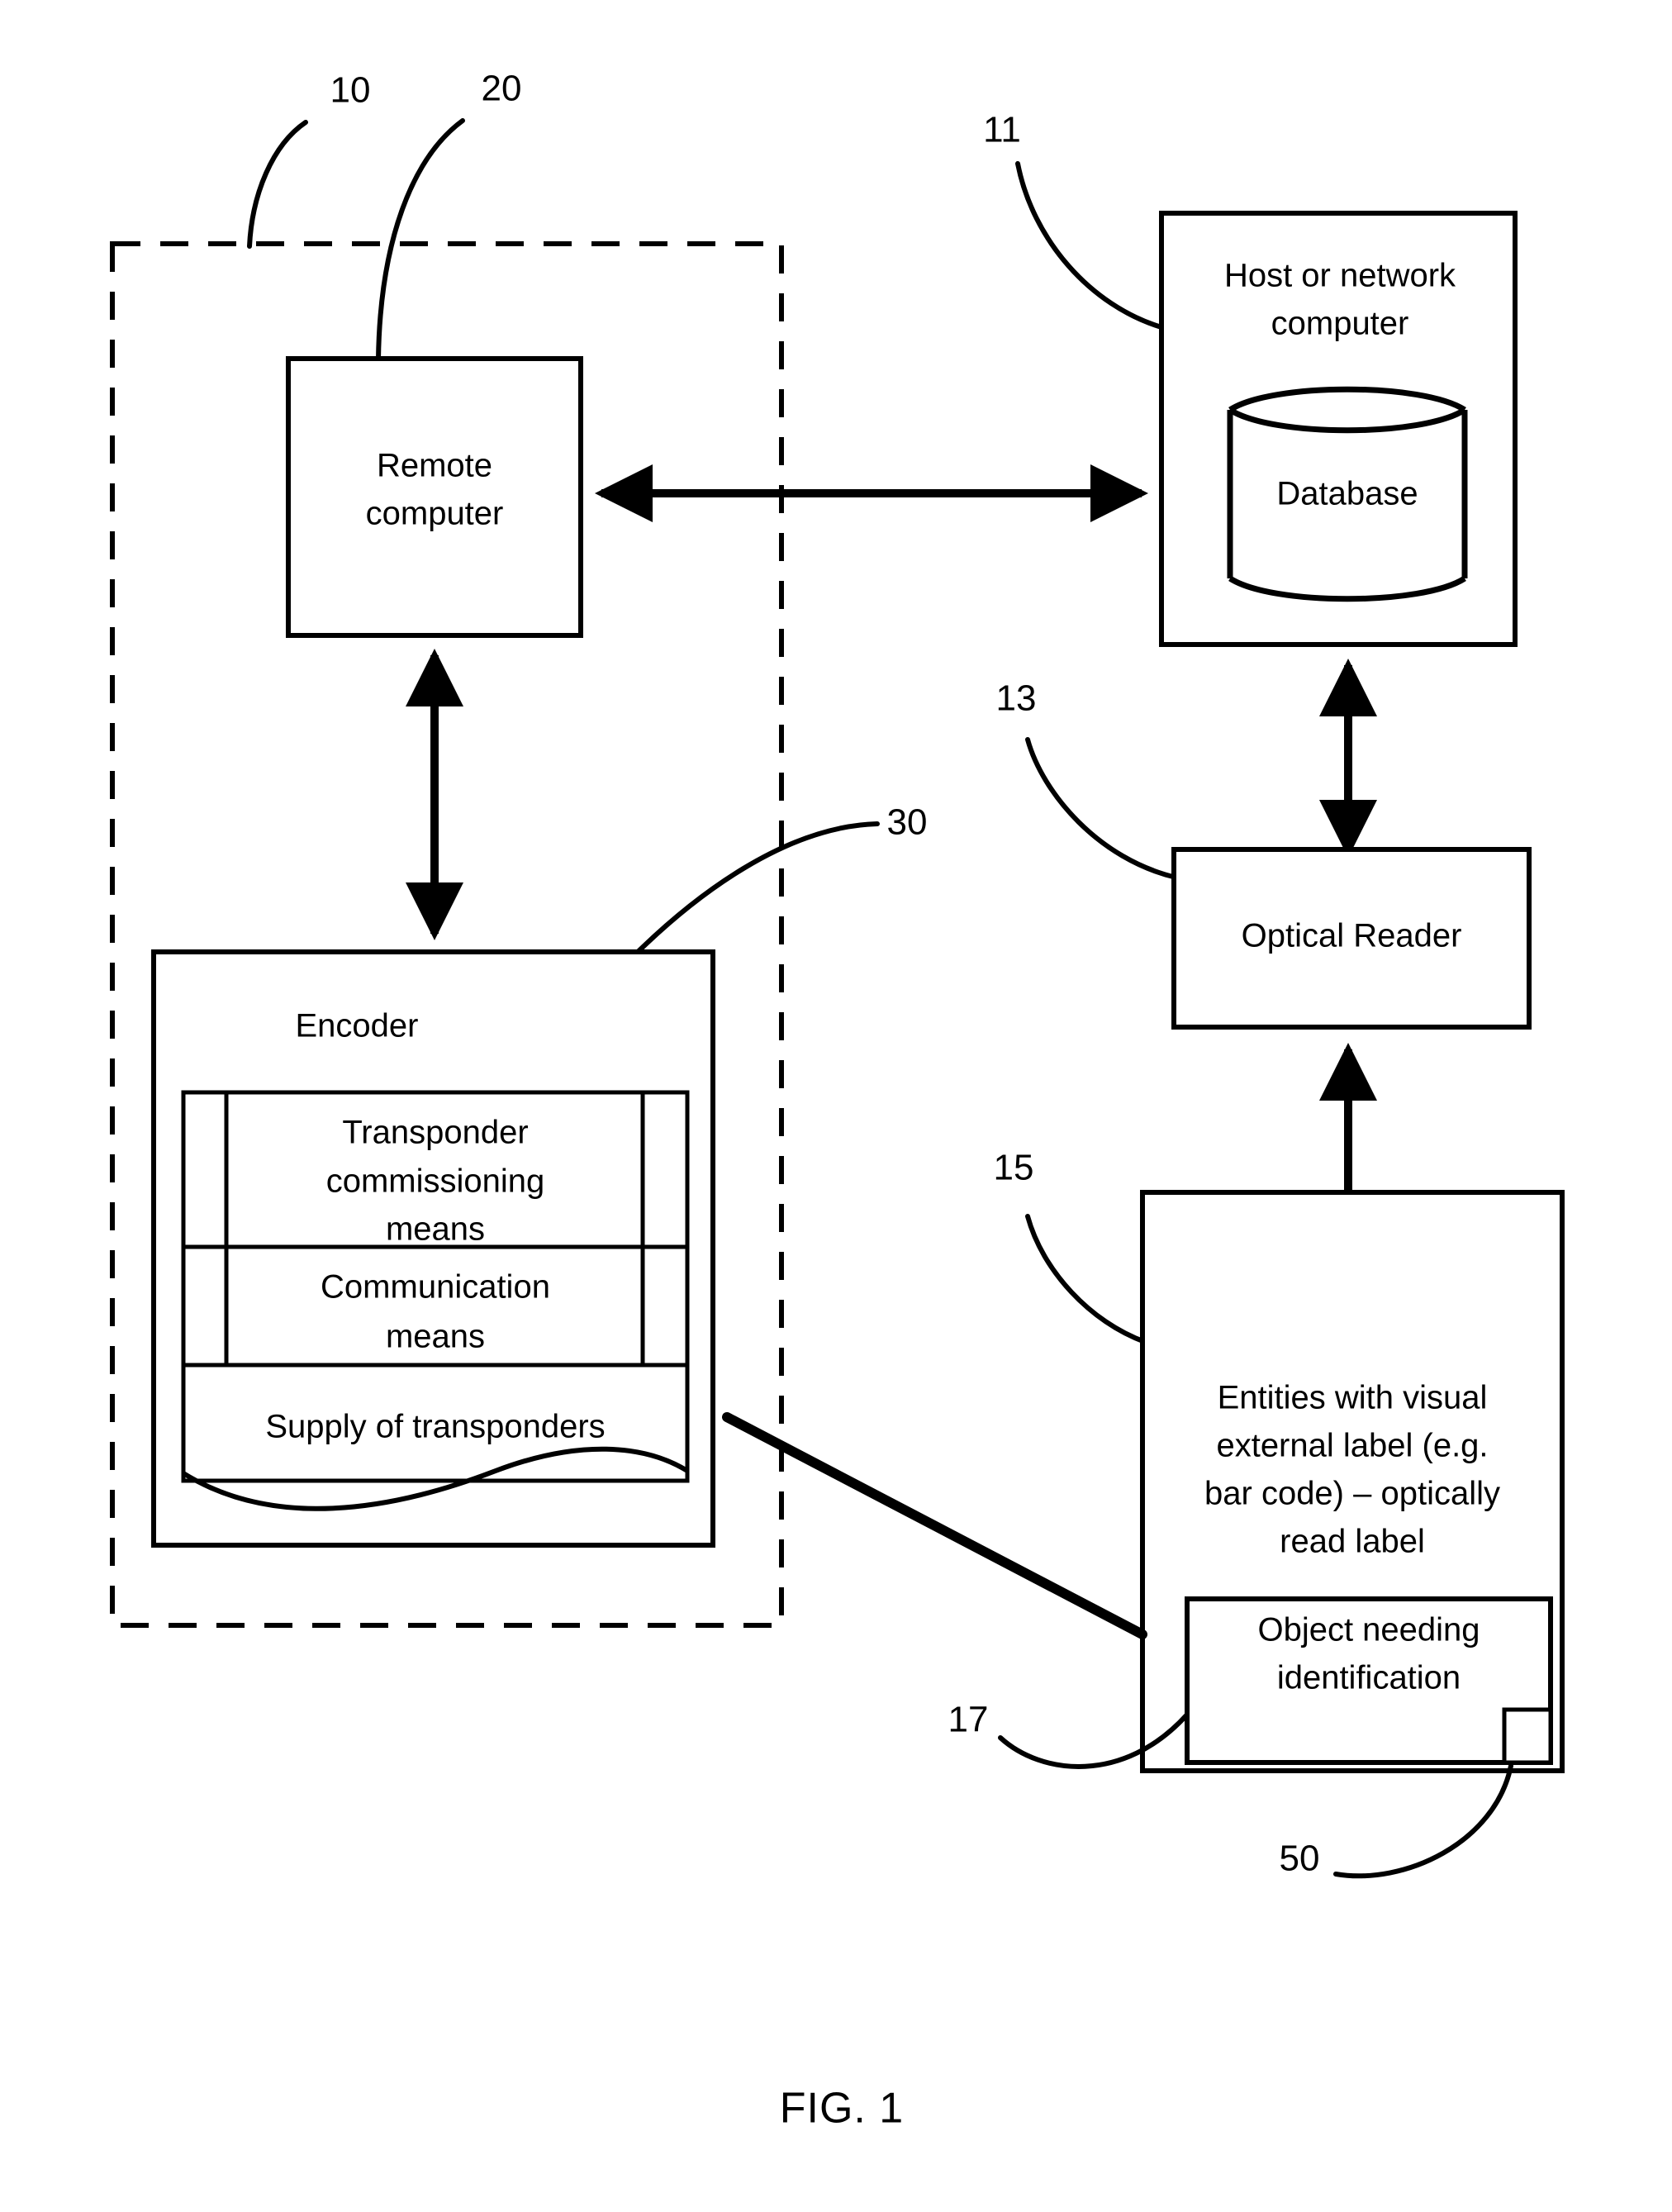 Image resolution: width=1672 pixels, height=2212 pixels. What do you see at coordinates (907, 822) in the screenshot?
I see `ref-numeral-30: 30` at bounding box center [907, 822].